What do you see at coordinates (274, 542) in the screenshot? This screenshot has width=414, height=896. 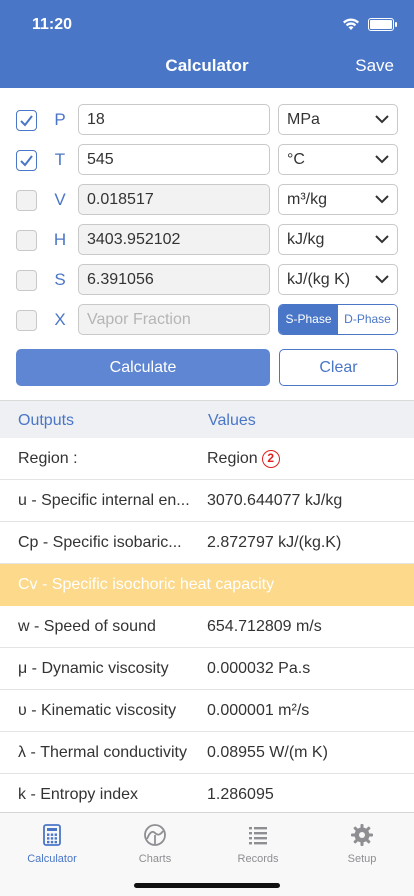 I see `output-value: 2.872797 kJ/(kg.K)` at bounding box center [274, 542].